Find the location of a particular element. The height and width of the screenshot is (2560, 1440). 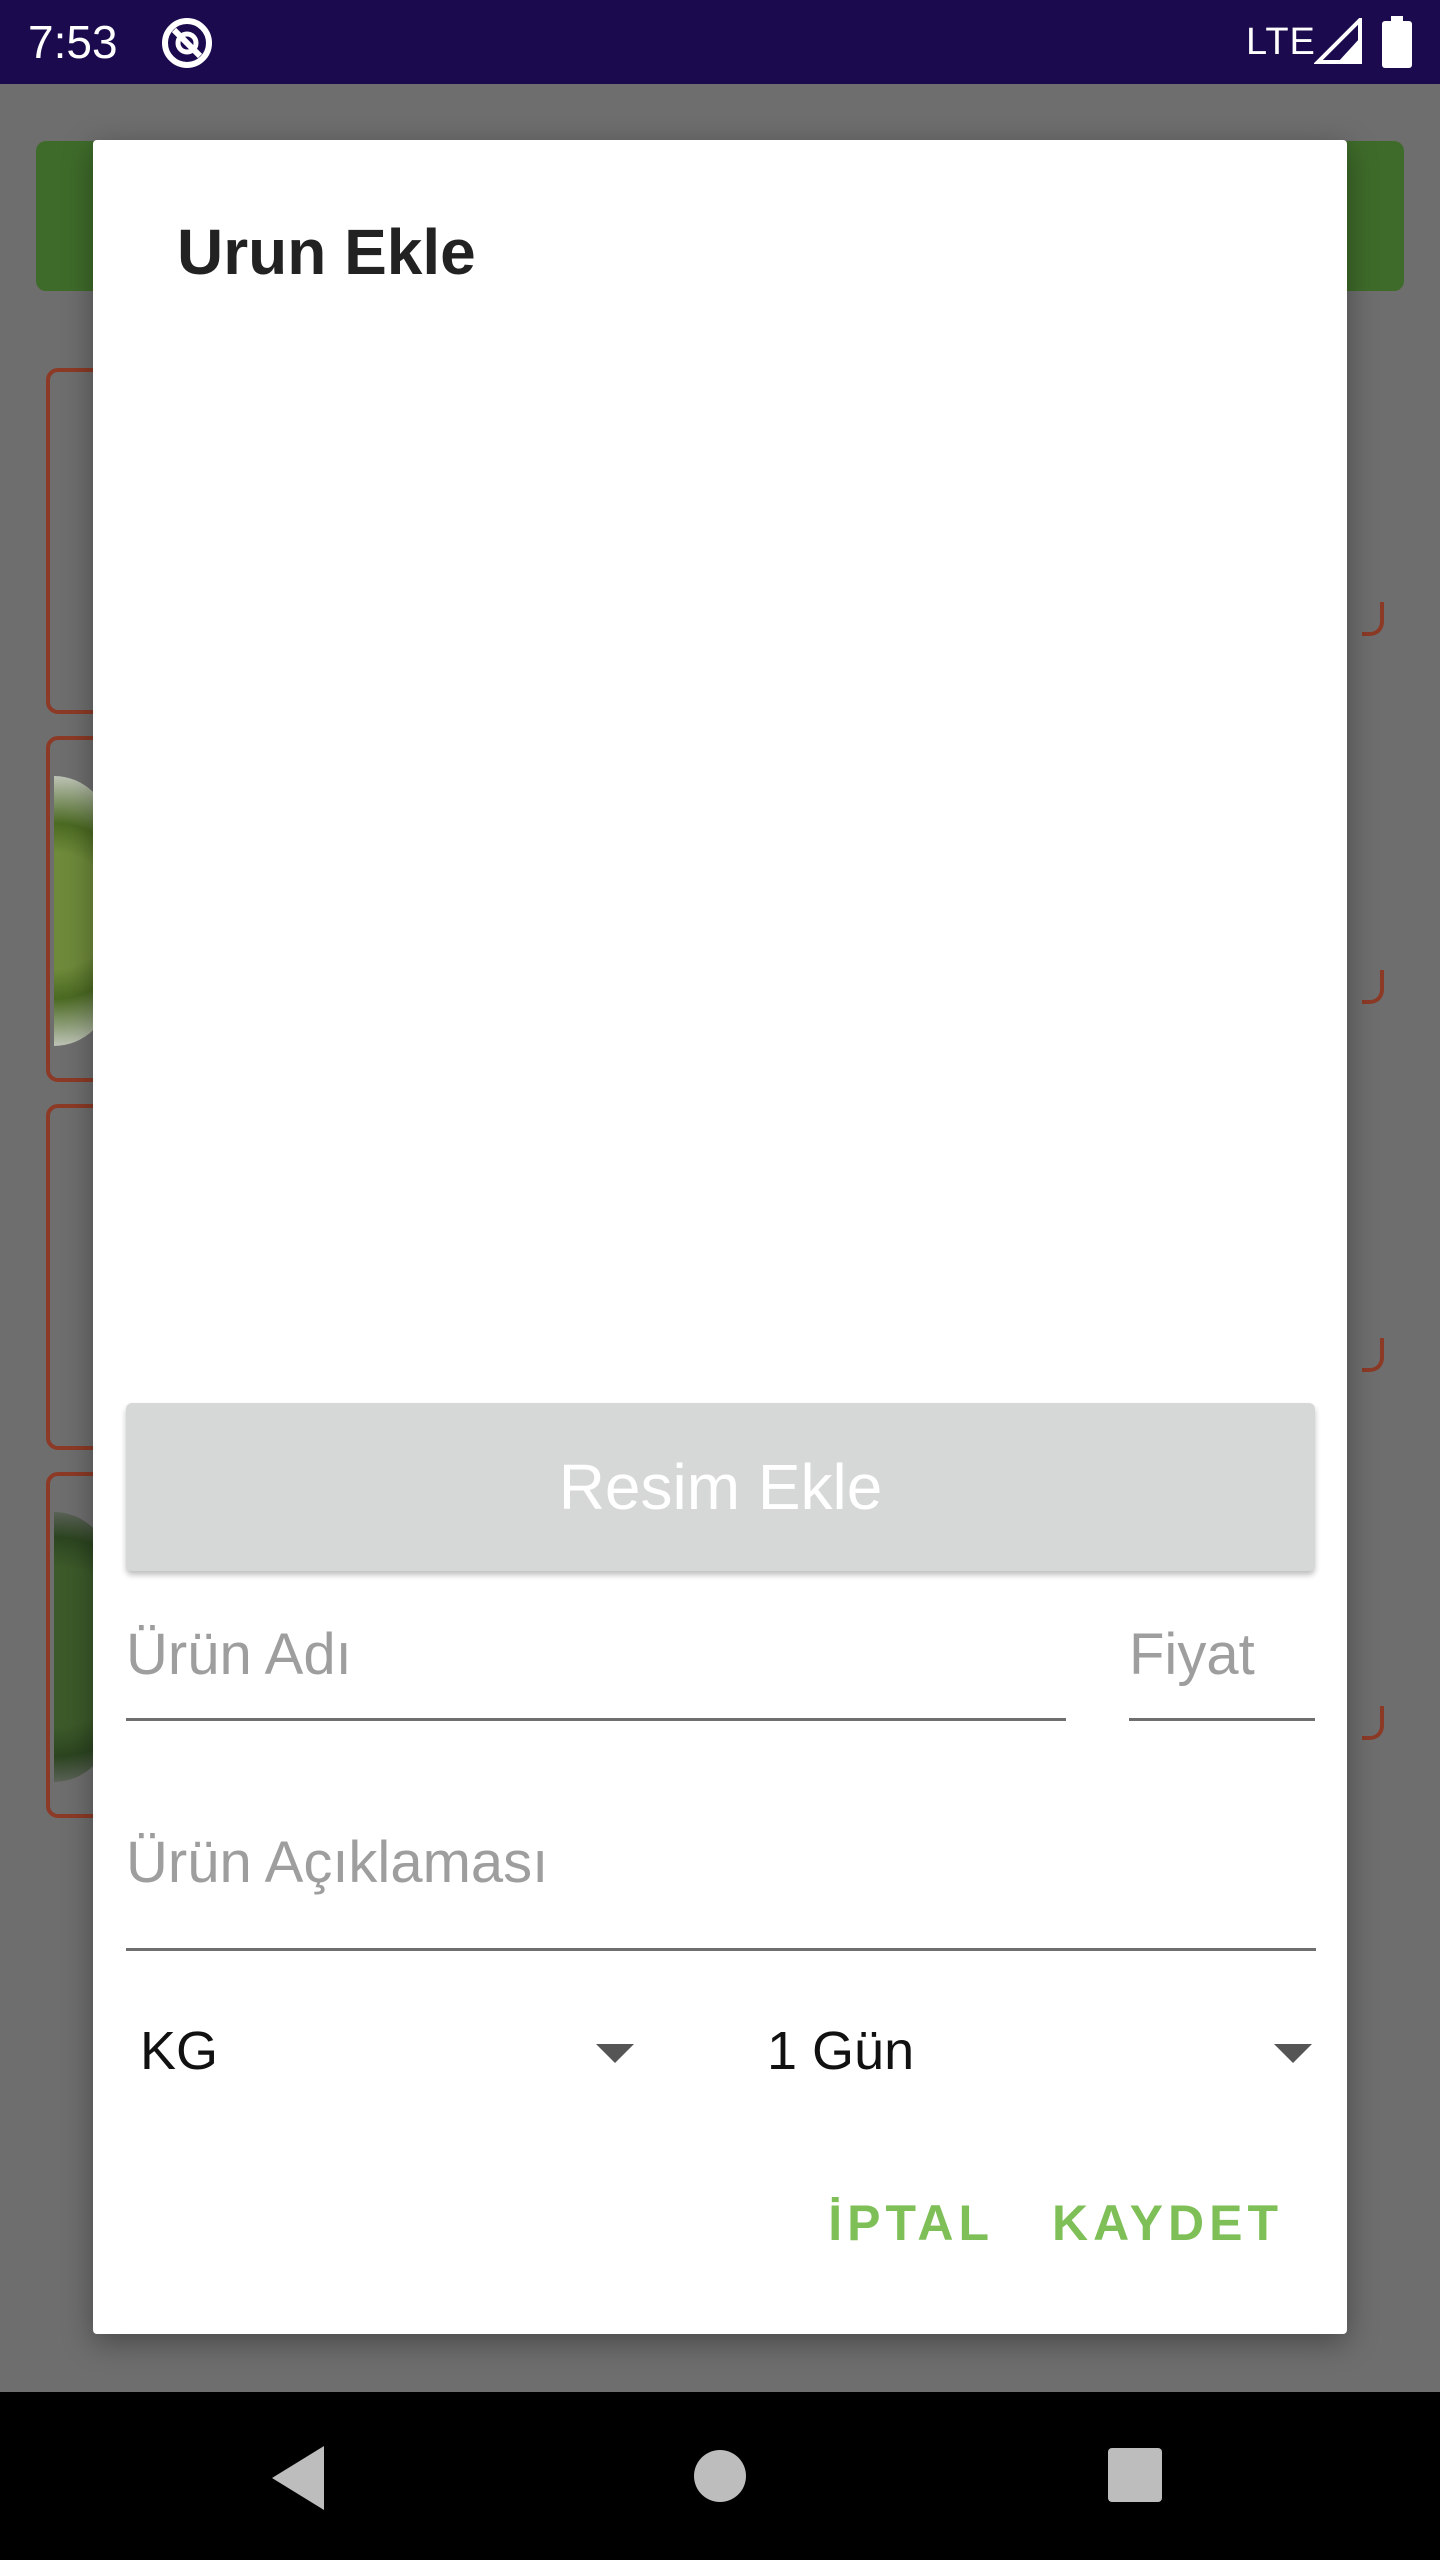

product-name-field is located at coordinates (596, 1654).